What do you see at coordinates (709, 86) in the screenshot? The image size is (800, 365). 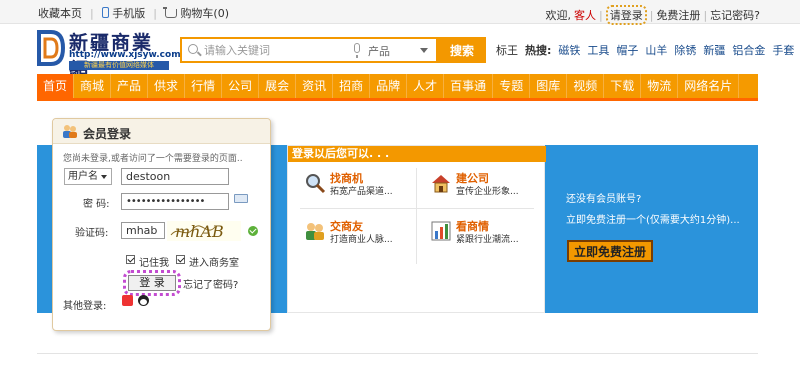 I see `nav-item-namecard: 网络名片` at bounding box center [709, 86].